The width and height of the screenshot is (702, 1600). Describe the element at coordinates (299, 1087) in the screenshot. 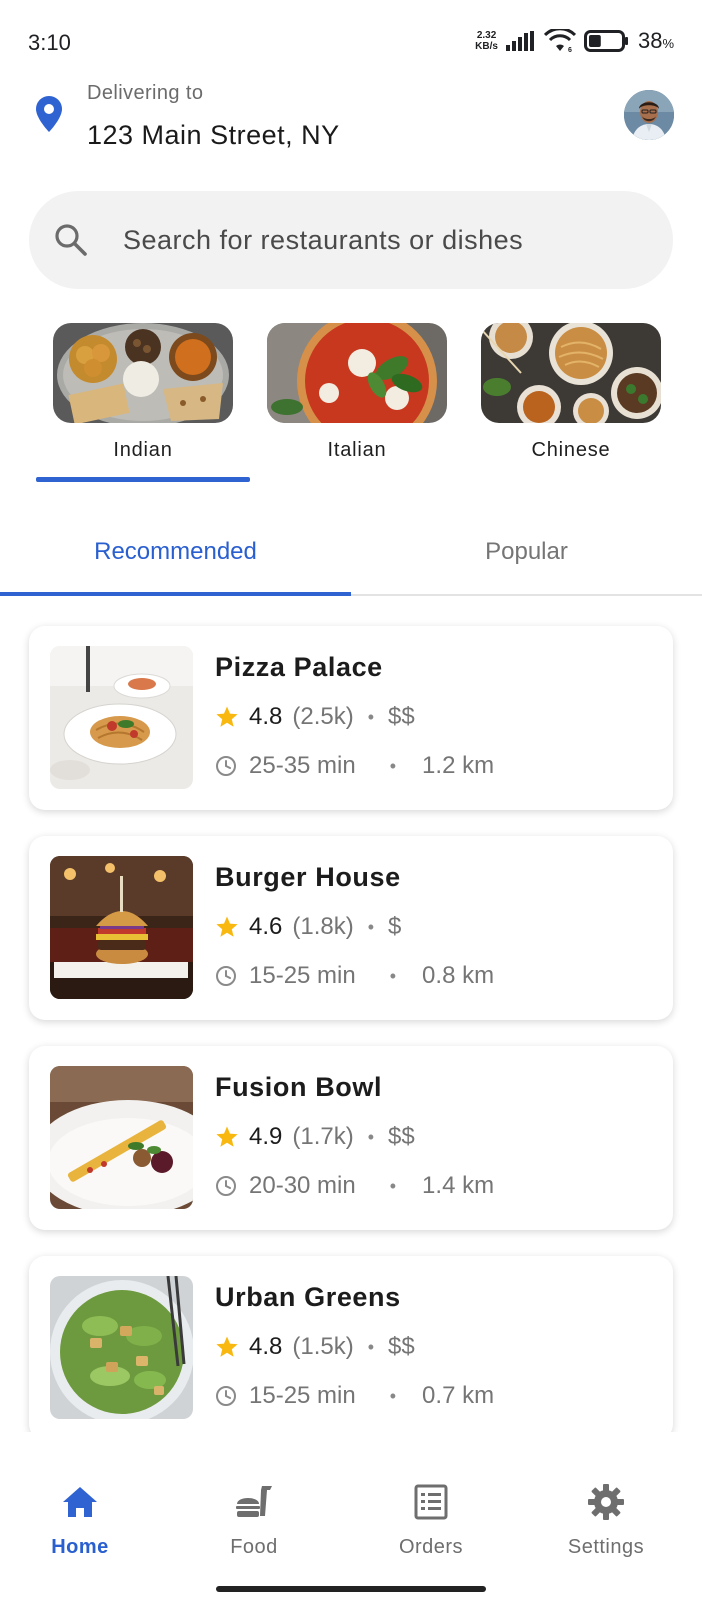

I see `restaurant-name: Fusion Bowl` at that location.